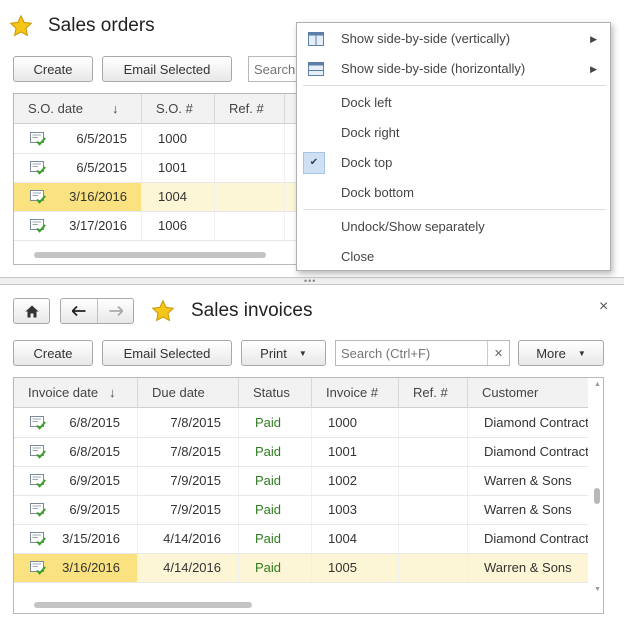  I want to click on table-row: 6/9/2015 7/9/2015 Paid 1002 Warren & Sons, so click(301, 481).